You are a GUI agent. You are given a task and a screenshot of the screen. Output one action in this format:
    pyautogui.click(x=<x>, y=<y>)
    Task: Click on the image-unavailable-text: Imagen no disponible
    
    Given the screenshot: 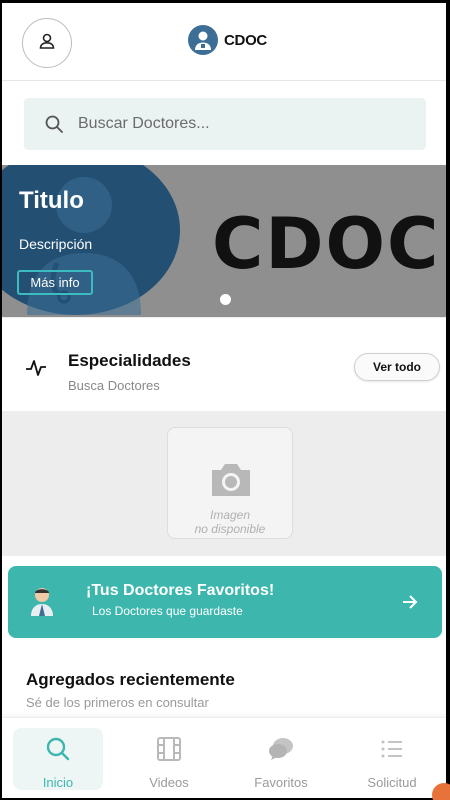 What is the action you would take?
    pyautogui.click(x=230, y=522)
    